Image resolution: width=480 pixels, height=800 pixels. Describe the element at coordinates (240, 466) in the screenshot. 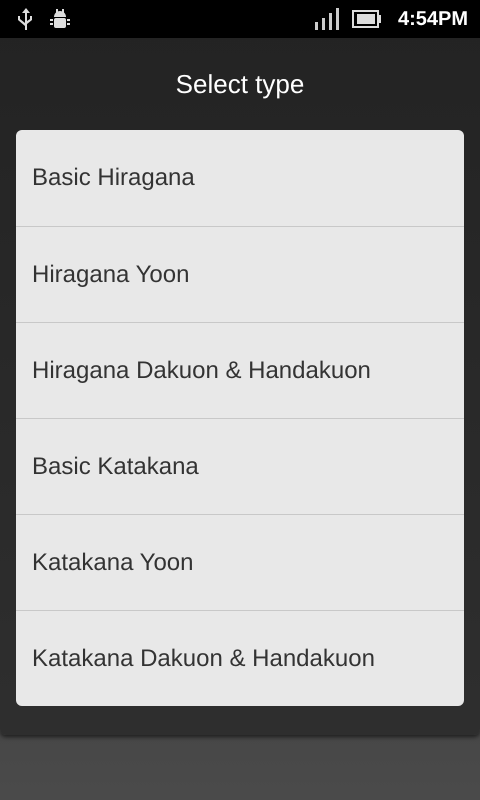

I see `option-item: Basic Katakana` at that location.